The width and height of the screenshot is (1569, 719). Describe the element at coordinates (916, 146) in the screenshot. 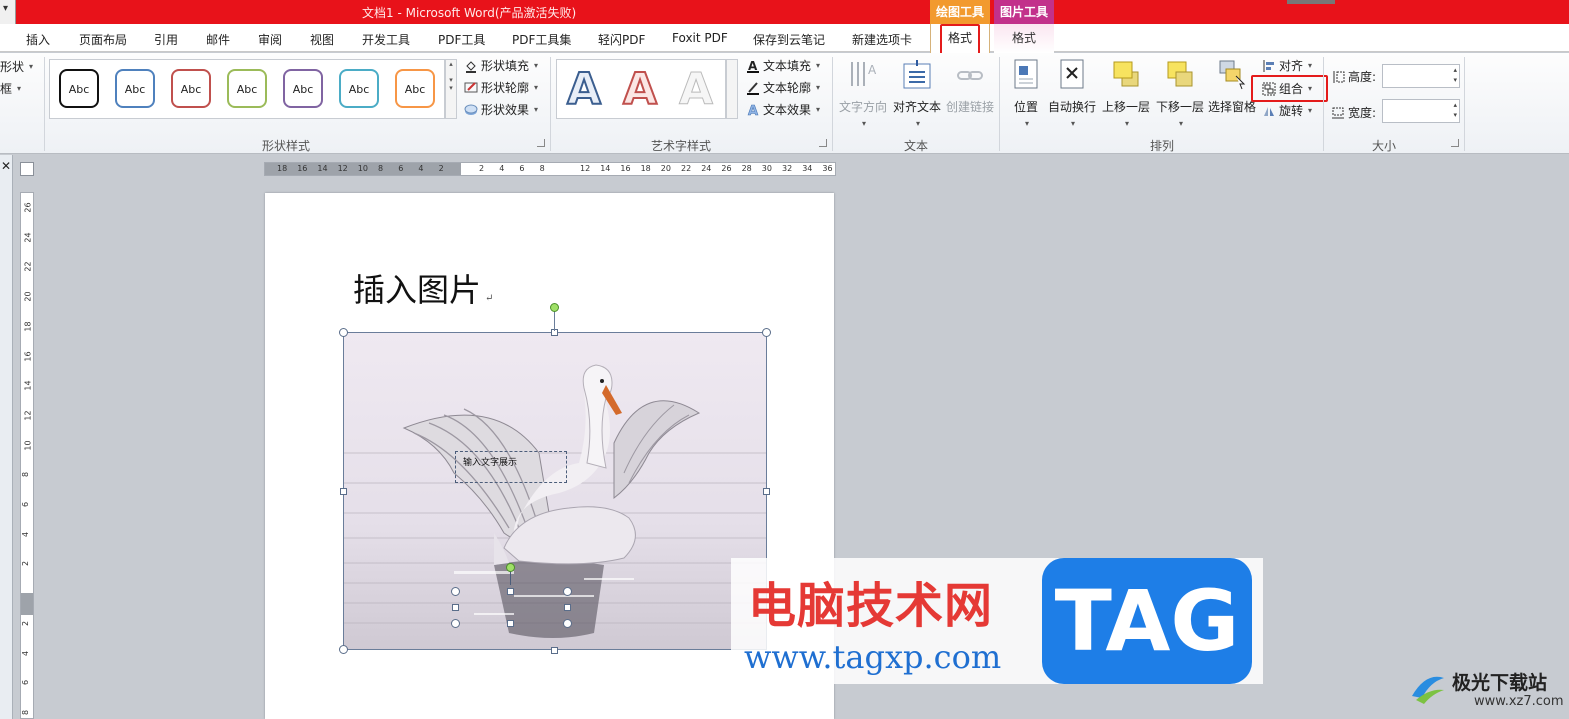

I see `group-label-text: 文本` at that location.